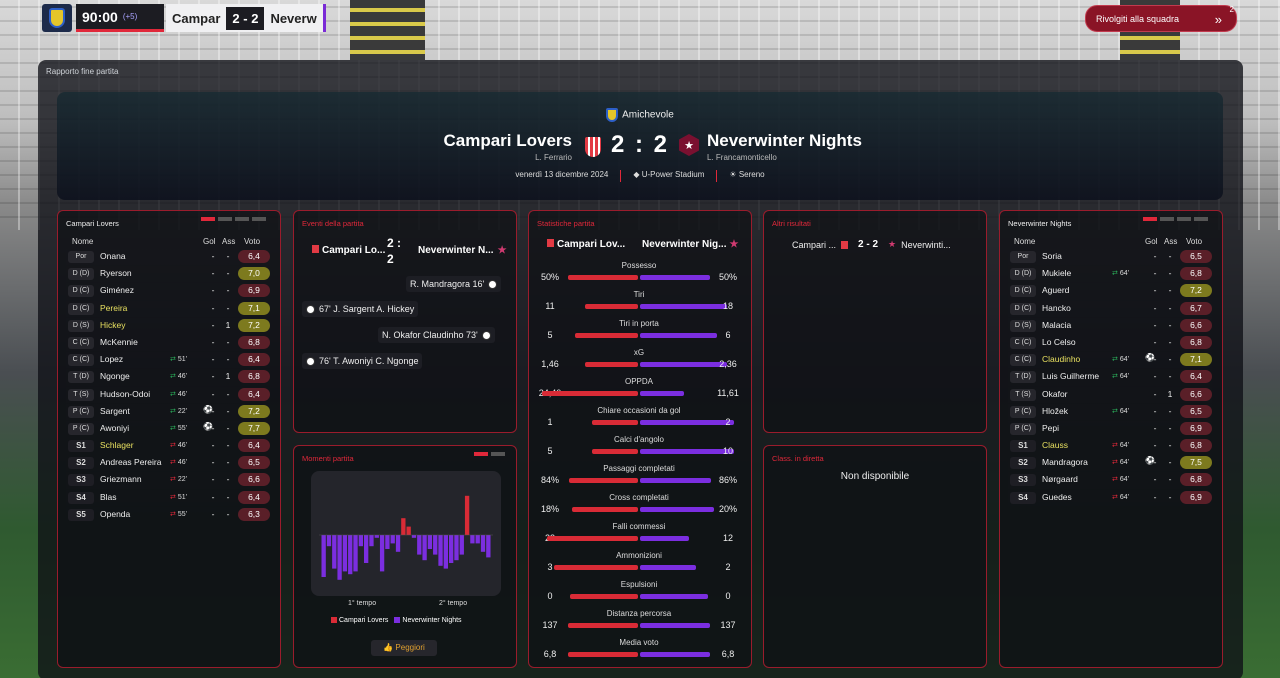  Describe the element at coordinates (428, 620) in the screenshot. I see `legend-away: Neverwinter Nights` at that location.